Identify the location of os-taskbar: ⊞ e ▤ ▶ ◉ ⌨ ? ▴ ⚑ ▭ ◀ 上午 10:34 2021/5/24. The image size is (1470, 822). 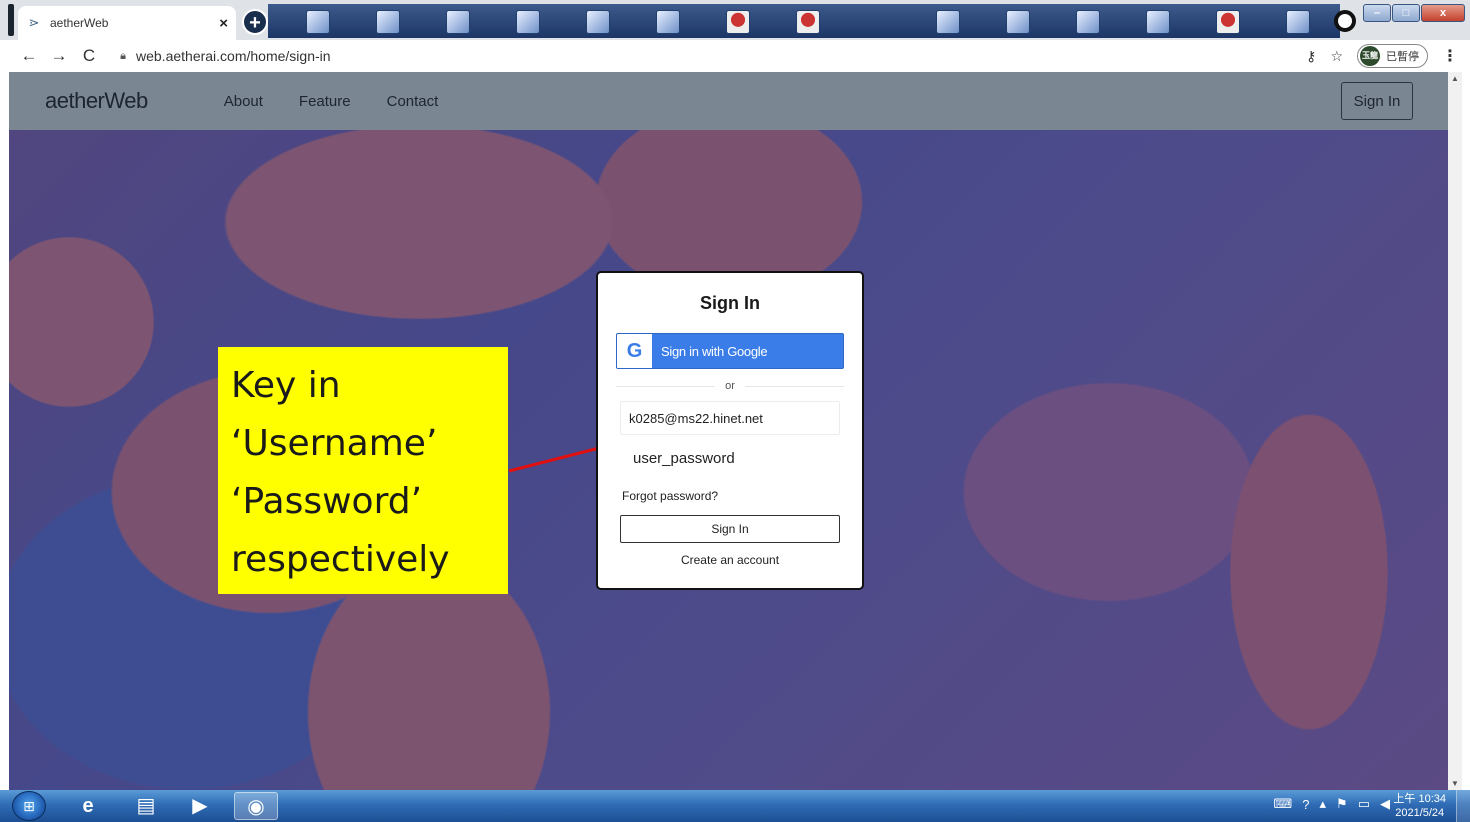
(735, 806).